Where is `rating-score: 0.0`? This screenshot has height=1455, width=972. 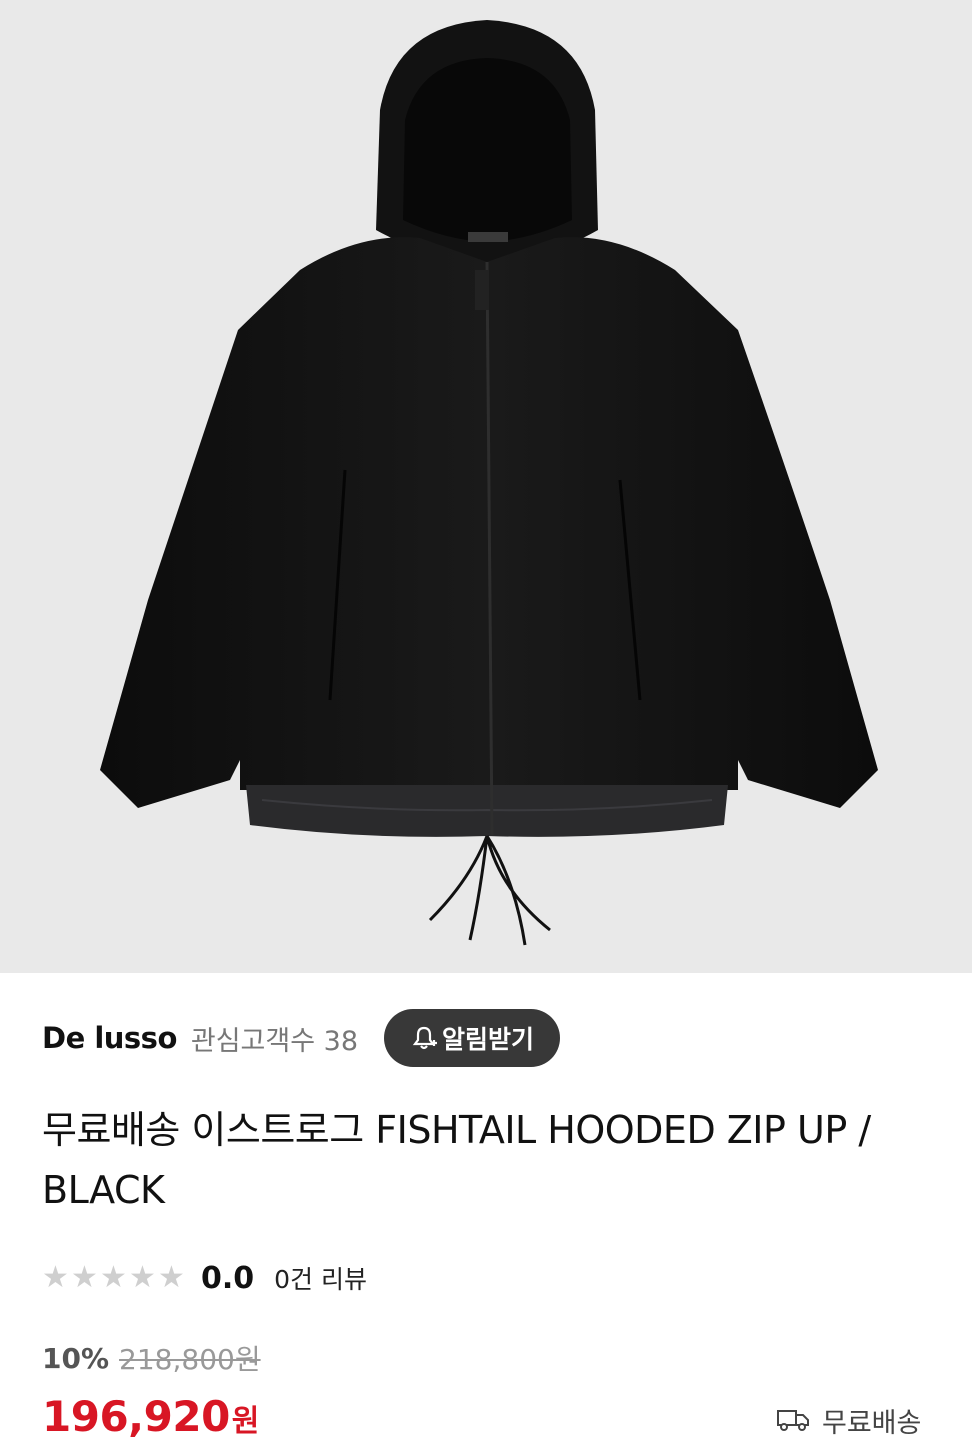 rating-score: 0.0 is located at coordinates (228, 1278).